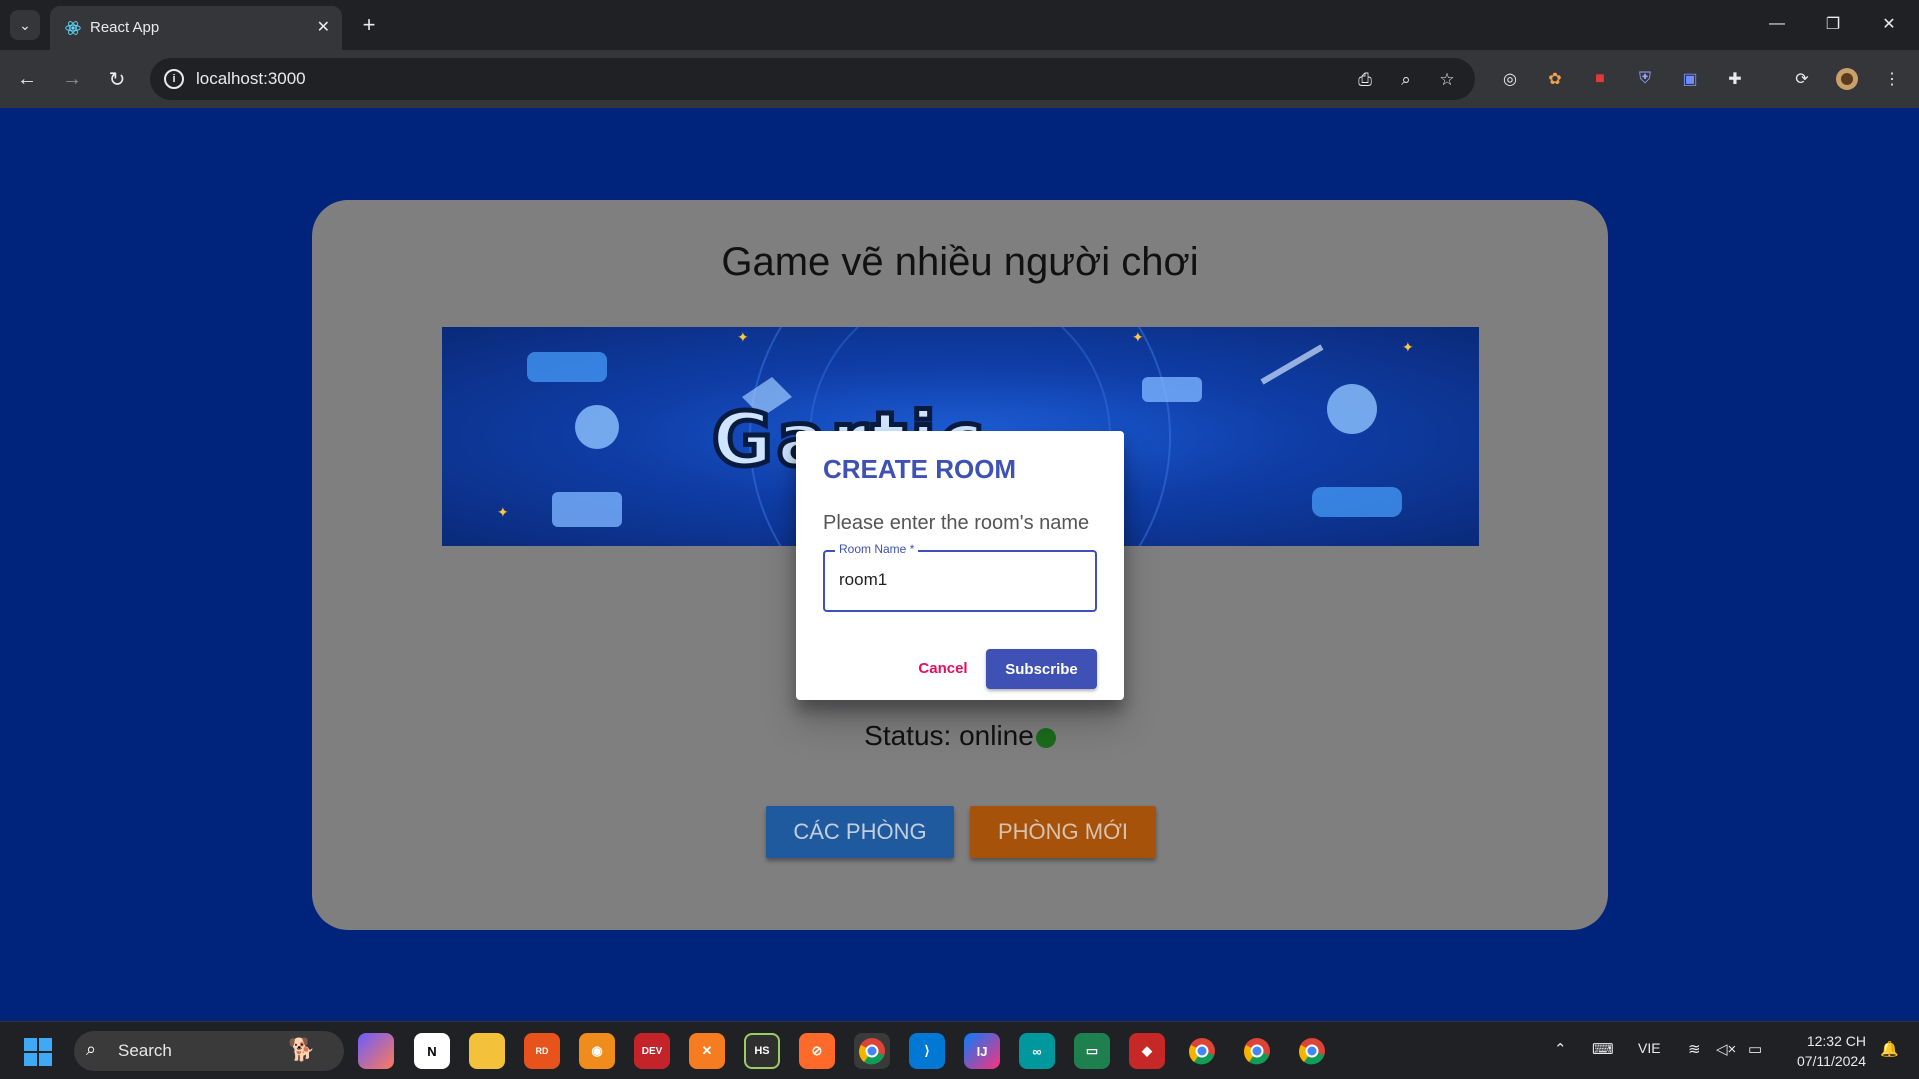 Image resolution: width=1919 pixels, height=1079 pixels. I want to click on cookie-extension-icon: ✿, so click(1555, 79).